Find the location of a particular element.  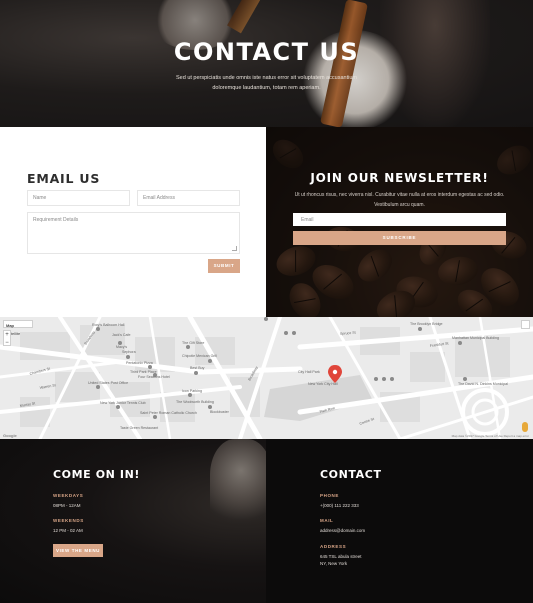

newsletter-email-field: Email is located at coordinates (399, 219).